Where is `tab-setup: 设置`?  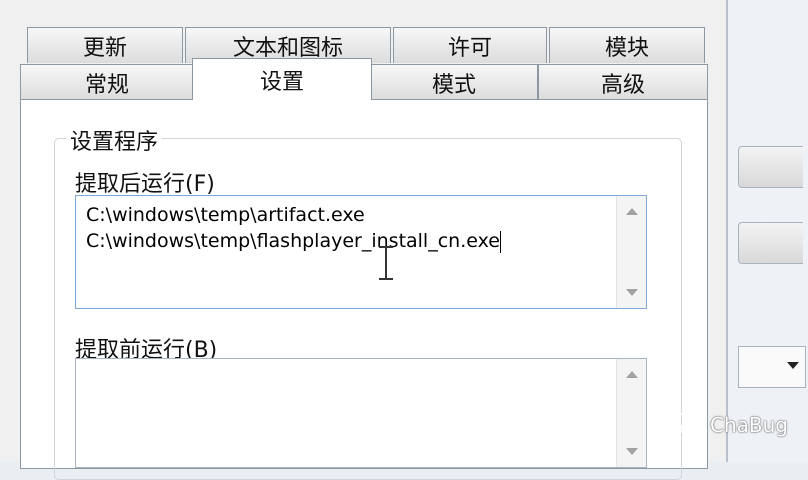
tab-setup: 设置 is located at coordinates (282, 79).